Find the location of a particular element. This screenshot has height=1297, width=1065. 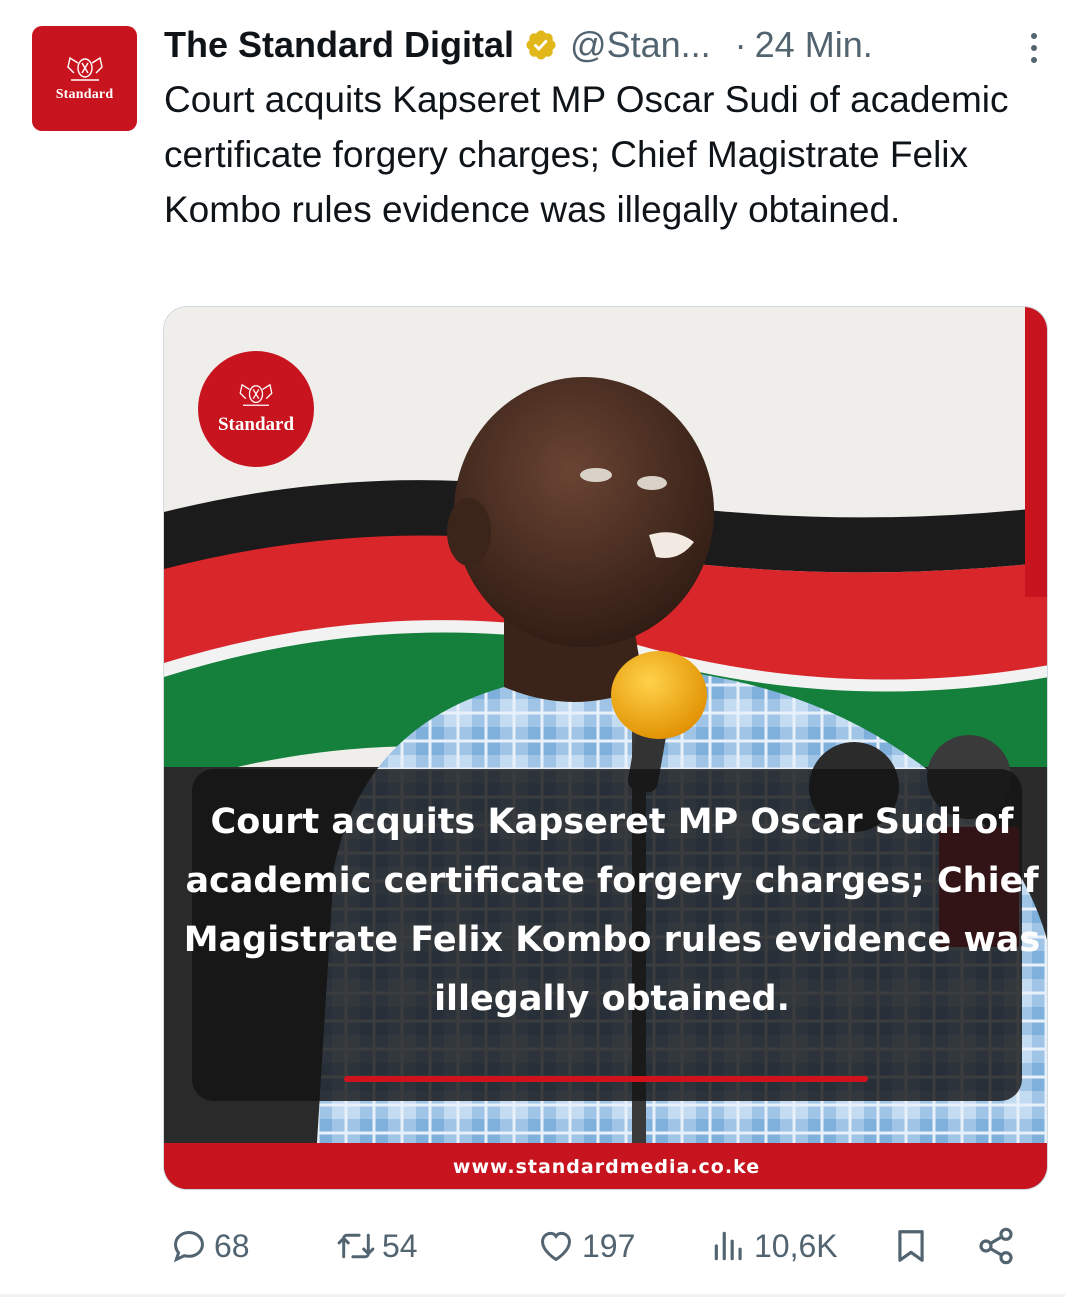

reply-count: 68 is located at coordinates (232, 1245).